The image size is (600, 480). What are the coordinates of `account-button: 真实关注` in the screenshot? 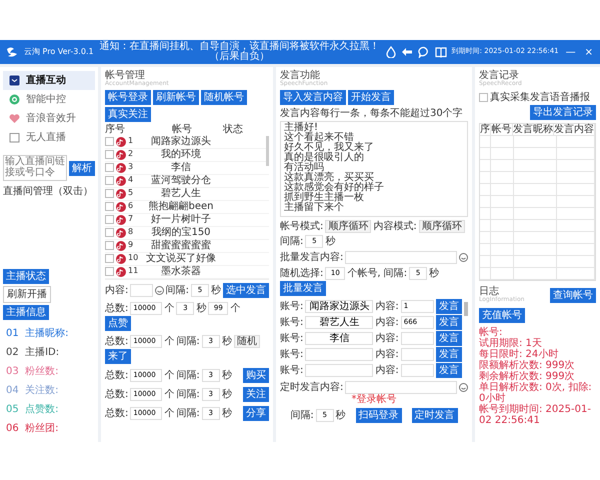 It's located at (128, 114).